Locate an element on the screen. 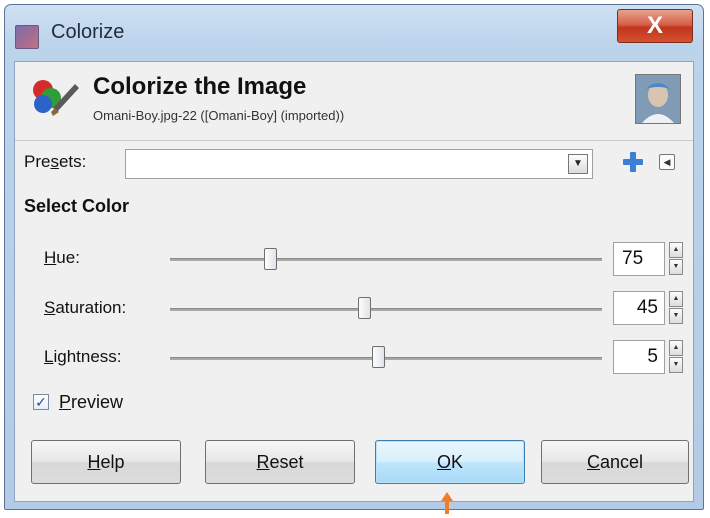 The height and width of the screenshot is (518, 710). cancel-button: Cancel is located at coordinates (615, 462).